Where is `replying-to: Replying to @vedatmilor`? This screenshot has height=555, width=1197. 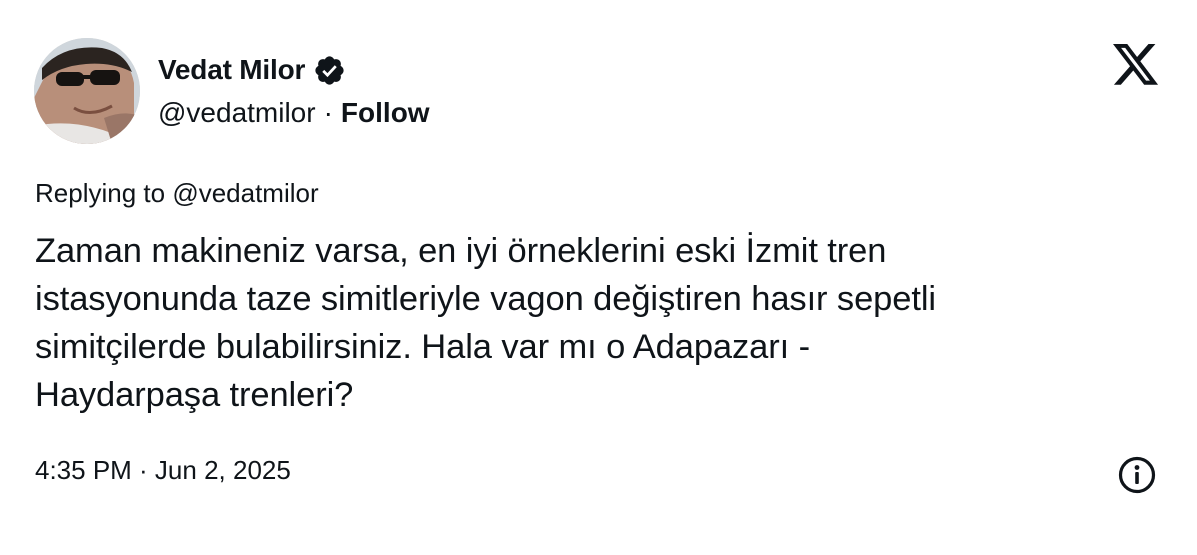
replying-to: Replying to @vedatmilor is located at coordinates (177, 193).